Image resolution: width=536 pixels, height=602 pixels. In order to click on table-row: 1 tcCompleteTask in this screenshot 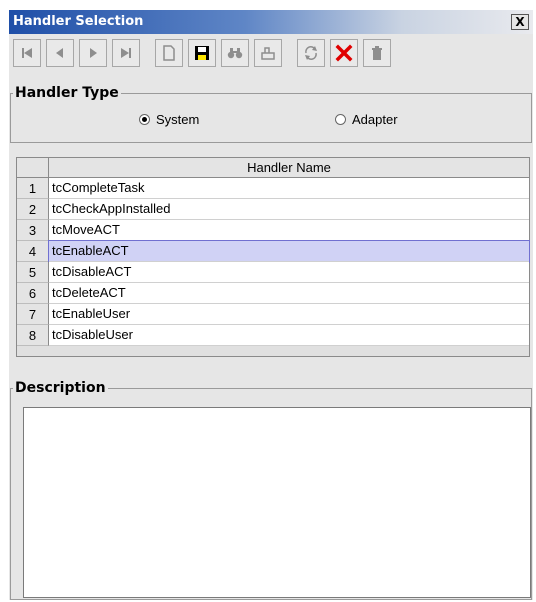, I will do `click(273, 188)`.